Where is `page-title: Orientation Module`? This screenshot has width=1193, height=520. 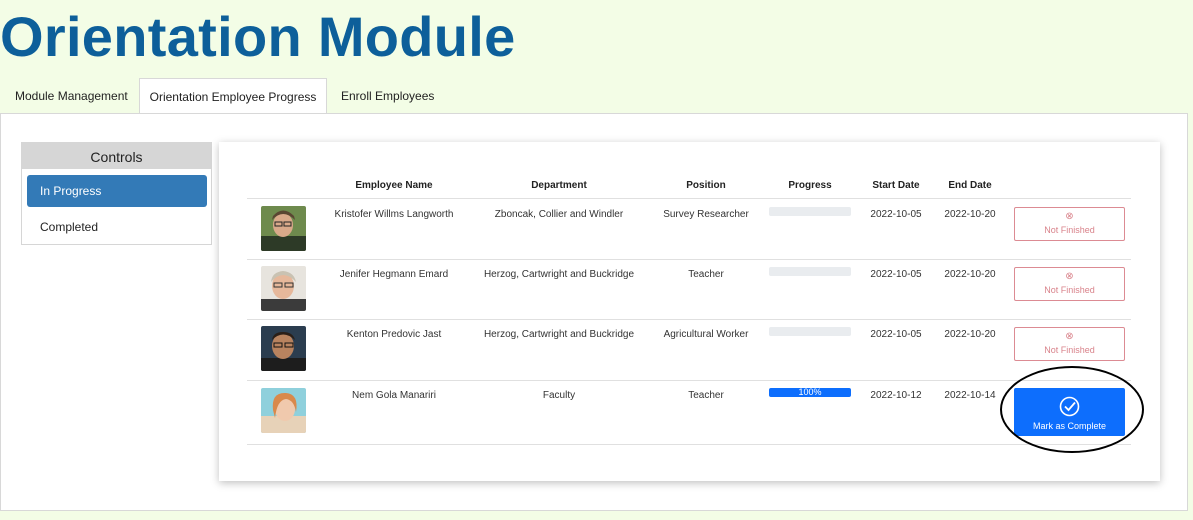
page-title: Orientation Module is located at coordinates (258, 36).